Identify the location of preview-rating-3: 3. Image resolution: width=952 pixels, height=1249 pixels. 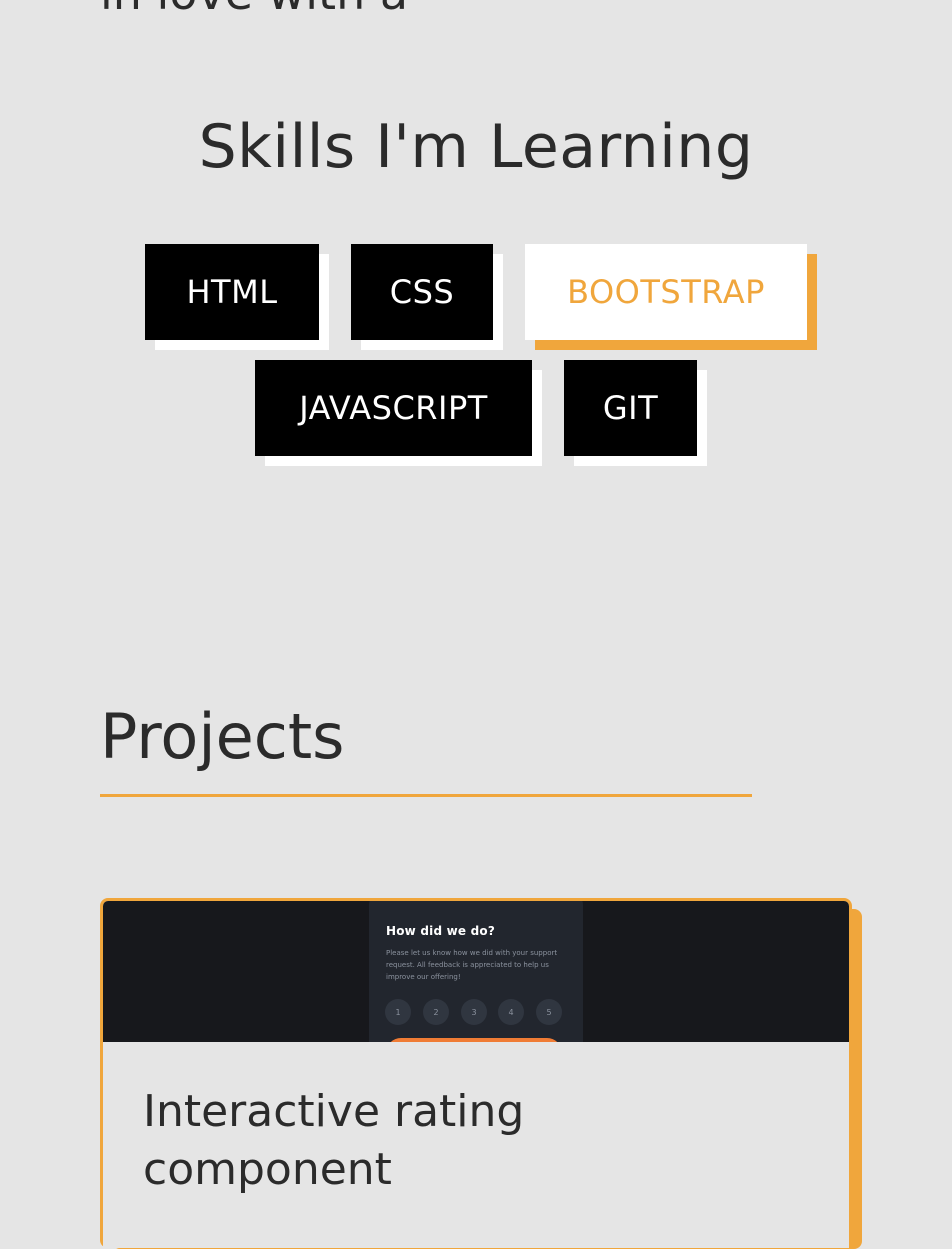
(474, 1012).